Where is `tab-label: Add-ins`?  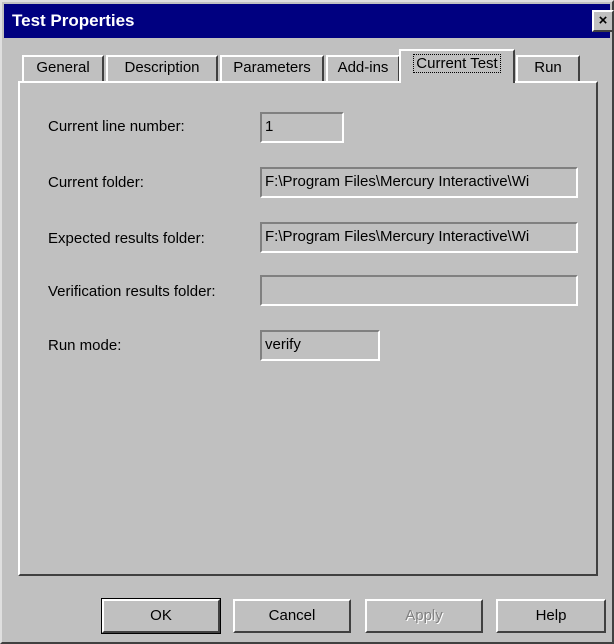 tab-label: Add-ins is located at coordinates (363, 67).